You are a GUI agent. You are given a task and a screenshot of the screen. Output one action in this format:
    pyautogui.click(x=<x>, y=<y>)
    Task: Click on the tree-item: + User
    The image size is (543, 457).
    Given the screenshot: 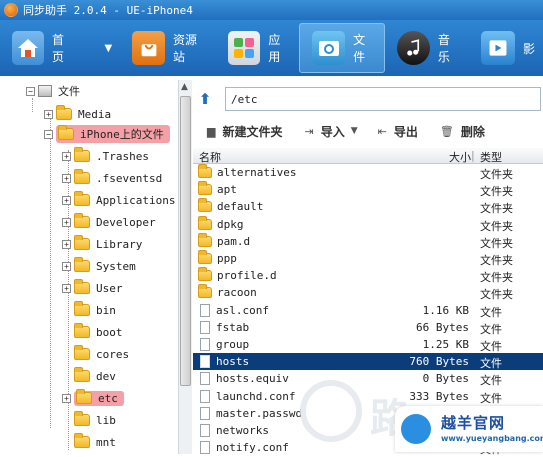 What is the action you would take?
    pyautogui.click(x=92, y=288)
    